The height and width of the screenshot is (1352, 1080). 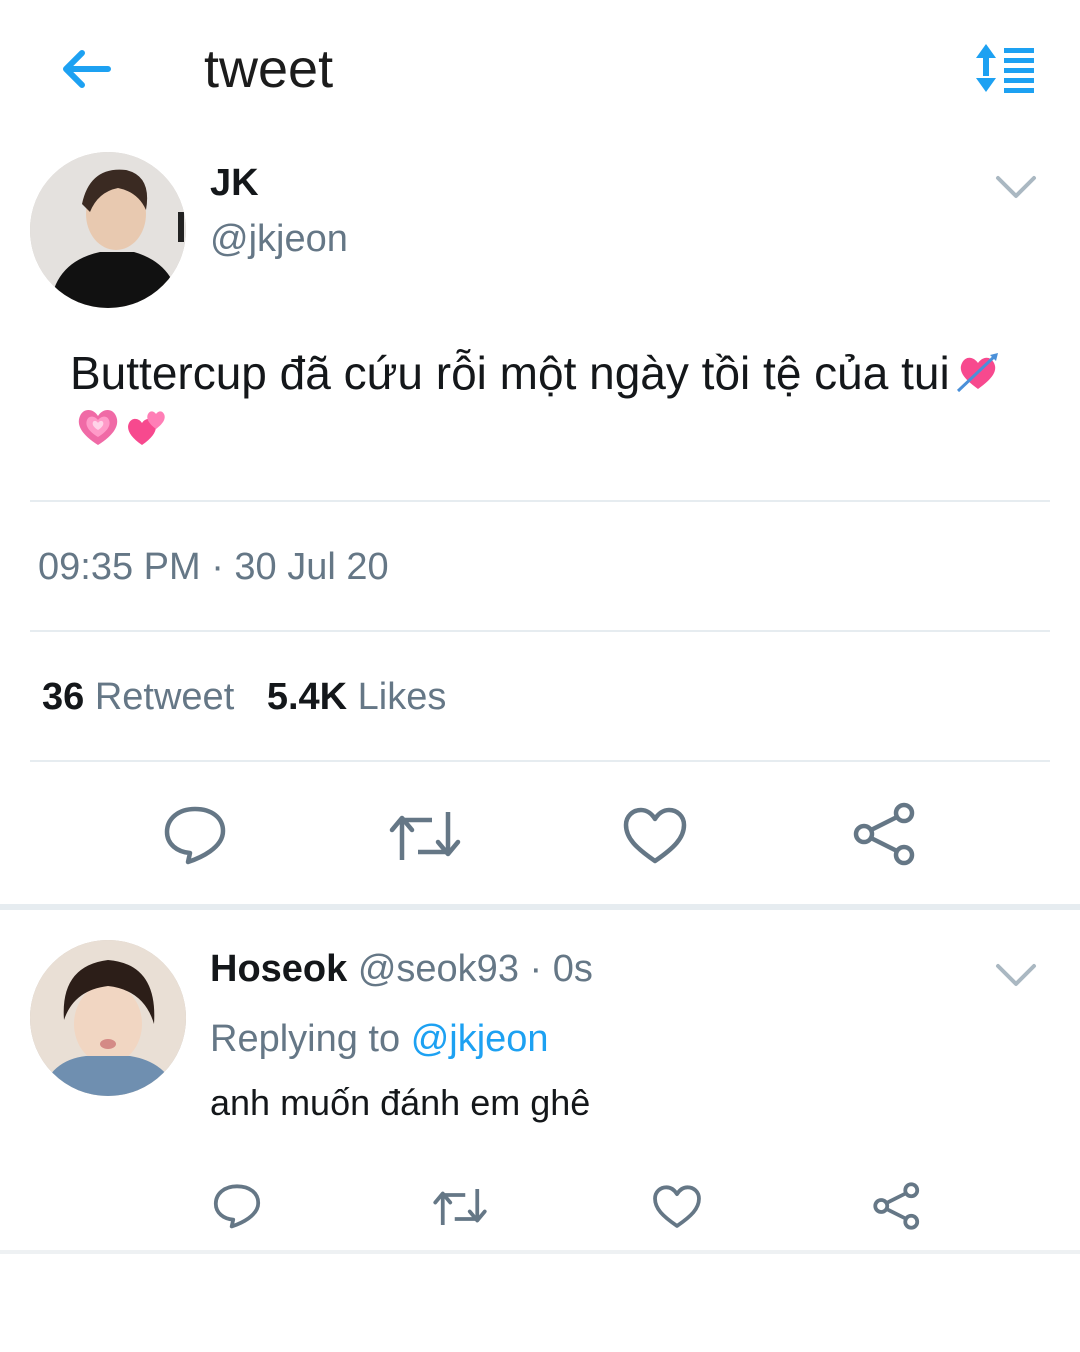 I want to click on reply-author-name: Hoseok, so click(x=278, y=969).